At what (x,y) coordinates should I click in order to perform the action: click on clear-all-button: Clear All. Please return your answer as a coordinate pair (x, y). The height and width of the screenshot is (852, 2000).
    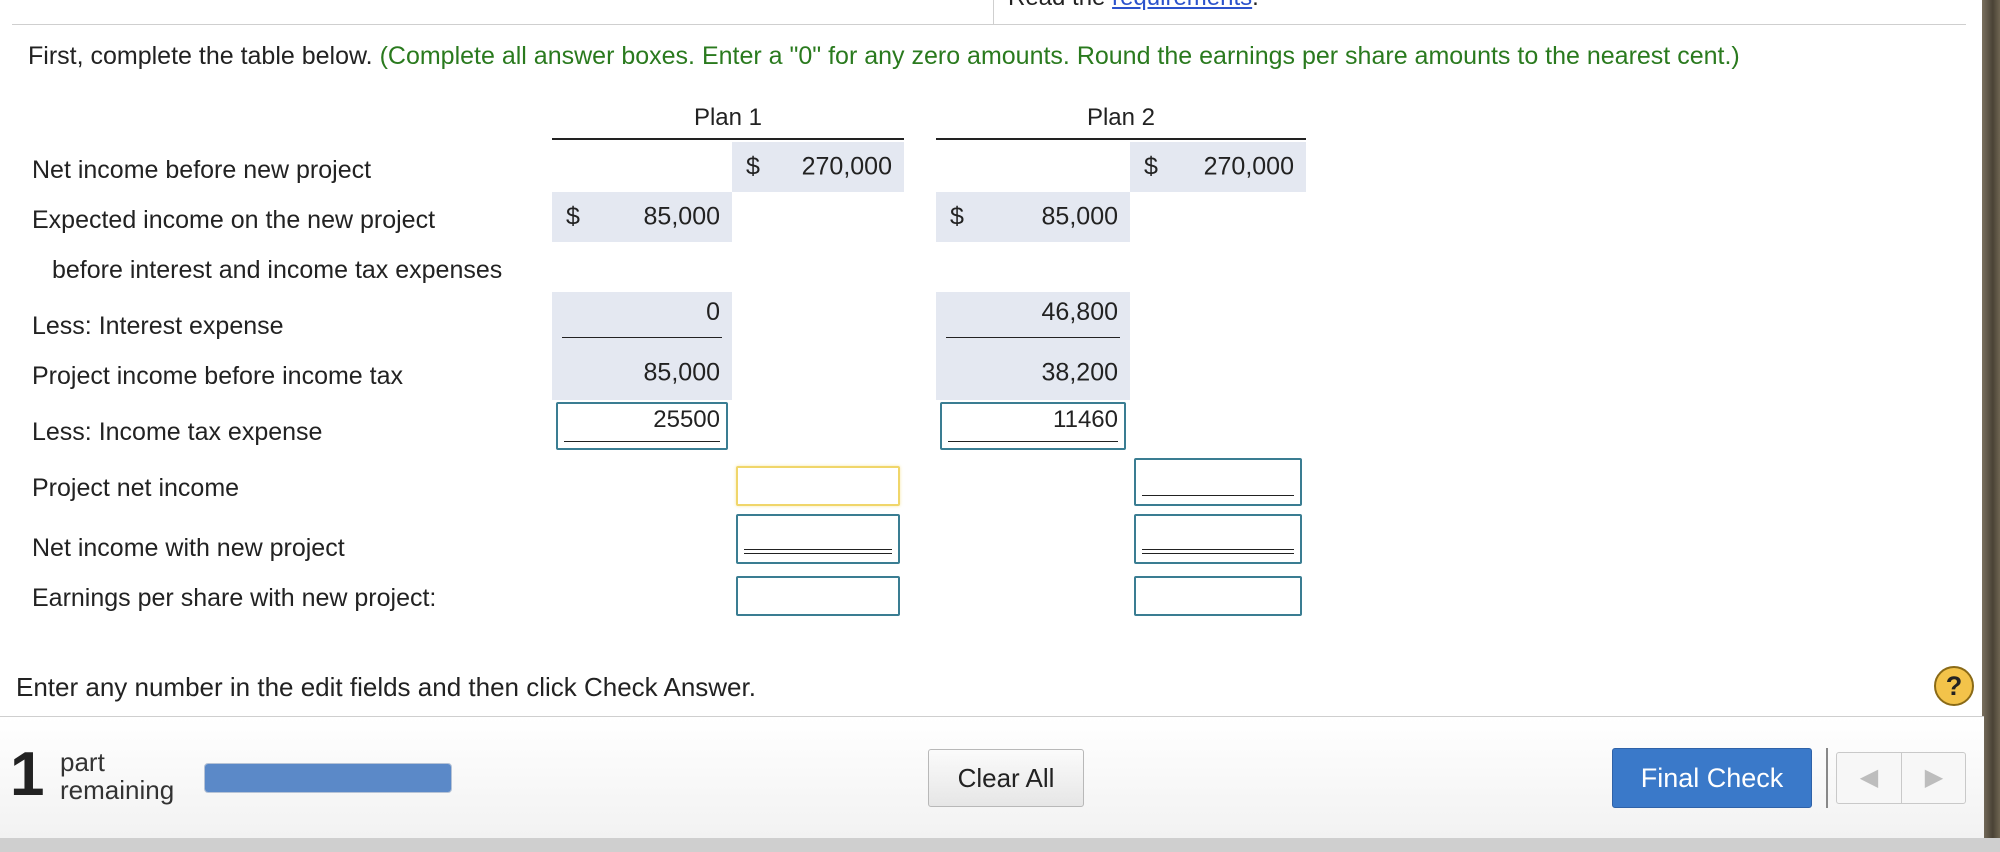
    Looking at the image, I should click on (1006, 778).